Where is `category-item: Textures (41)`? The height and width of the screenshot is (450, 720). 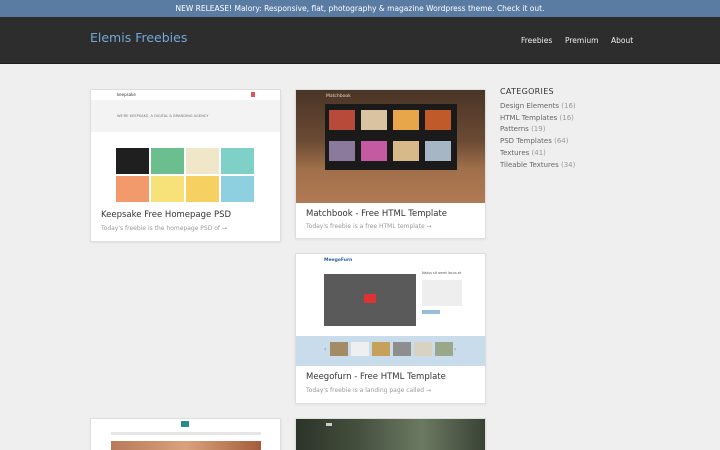
category-item: Textures (41) is located at coordinates (570, 154).